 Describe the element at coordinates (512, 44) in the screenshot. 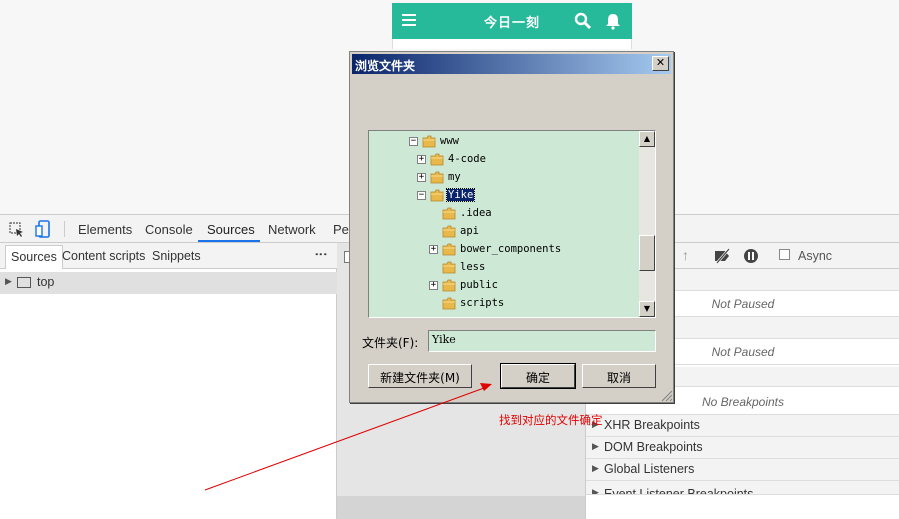

I see `app-body` at that location.